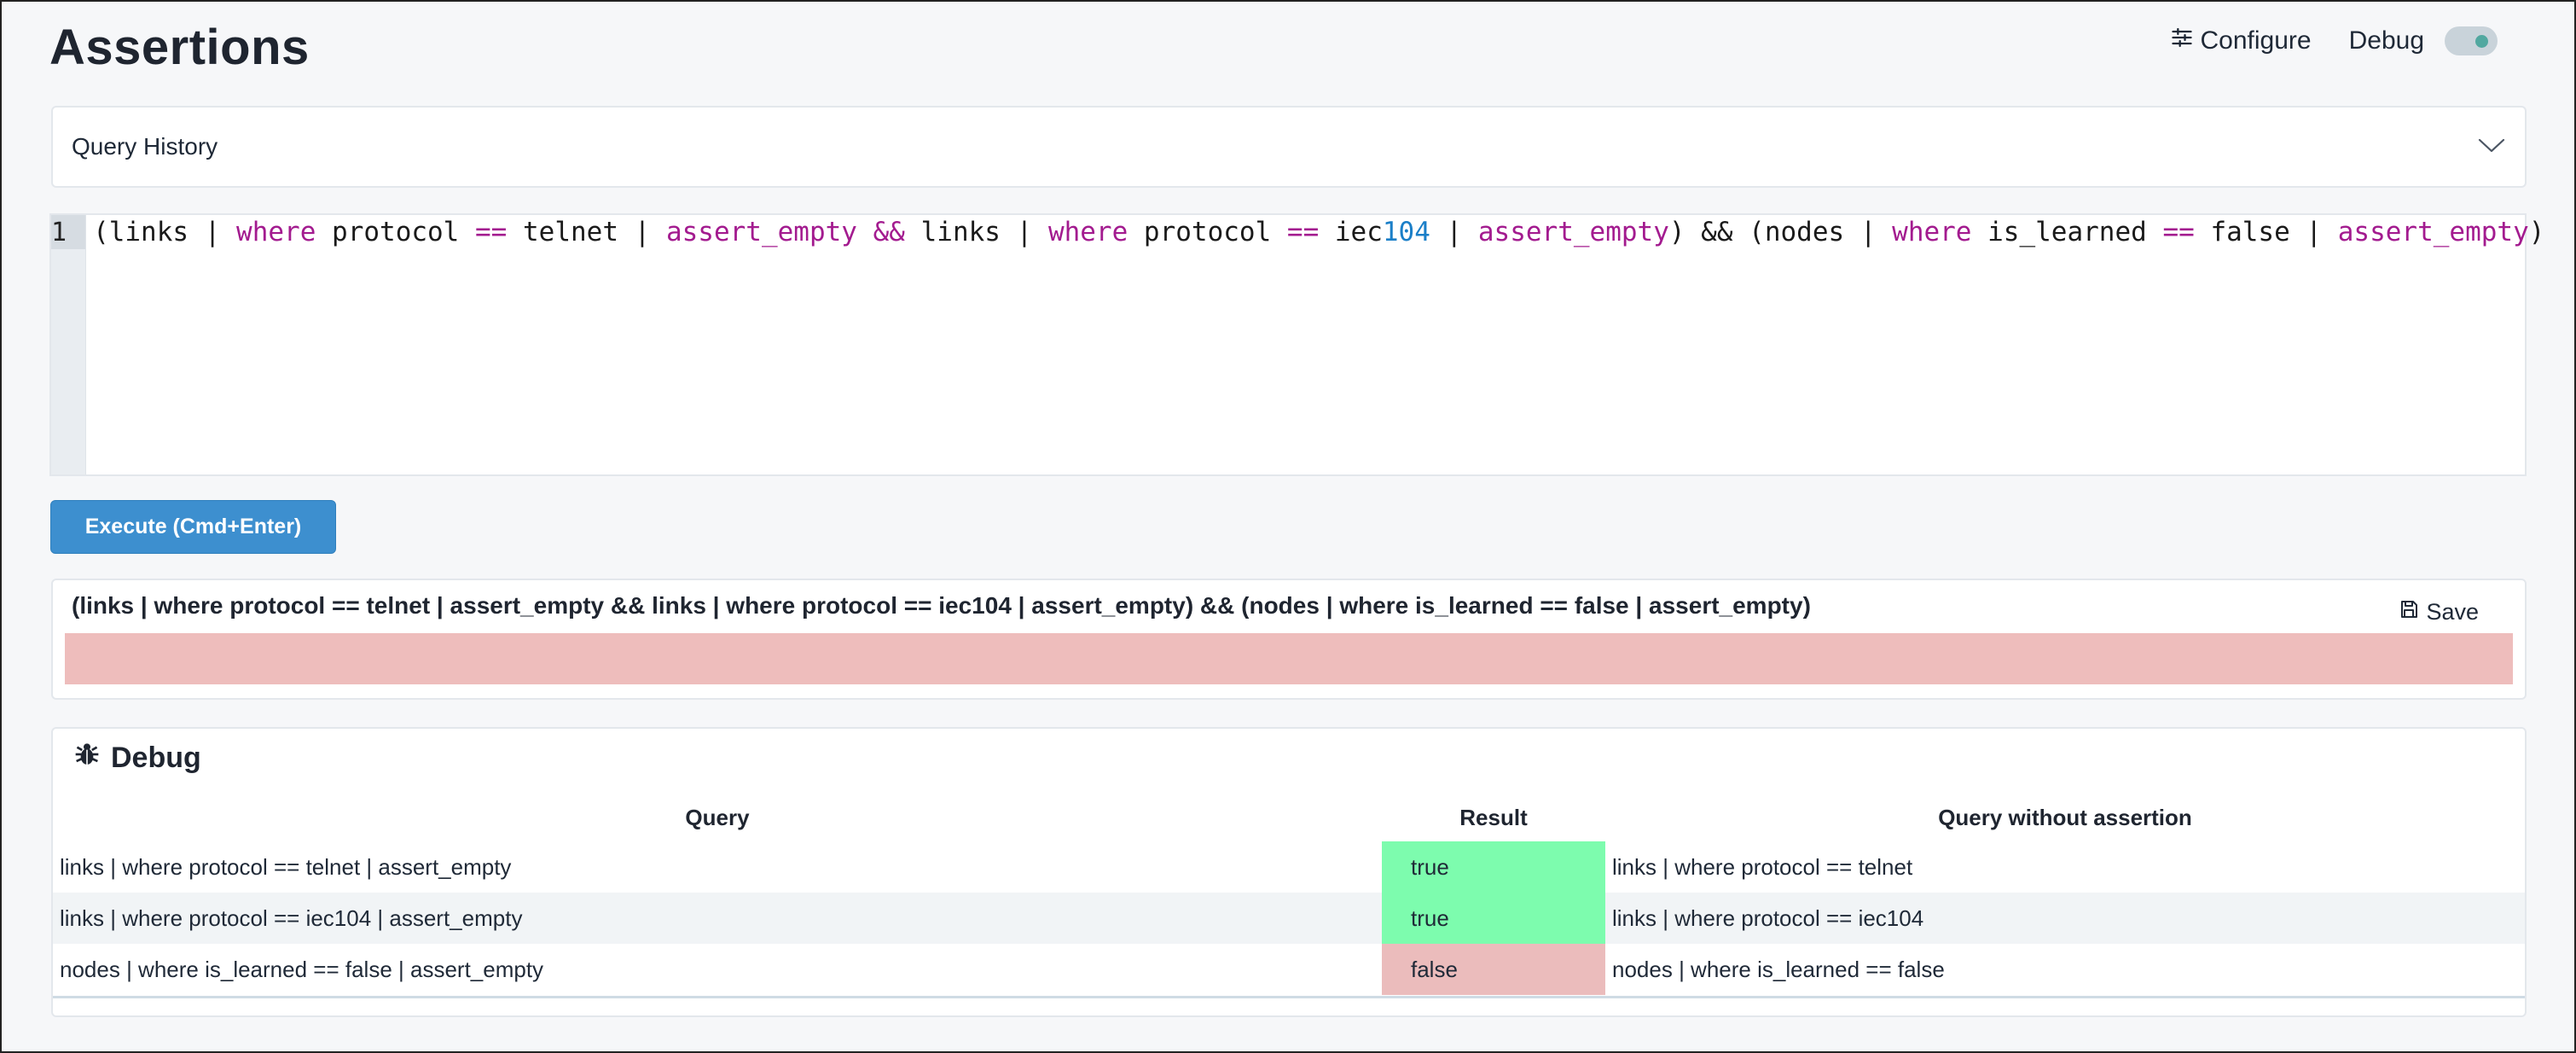 The width and height of the screenshot is (2576, 1053). What do you see at coordinates (1351, 232) in the screenshot?
I see `code-token: iec` at bounding box center [1351, 232].